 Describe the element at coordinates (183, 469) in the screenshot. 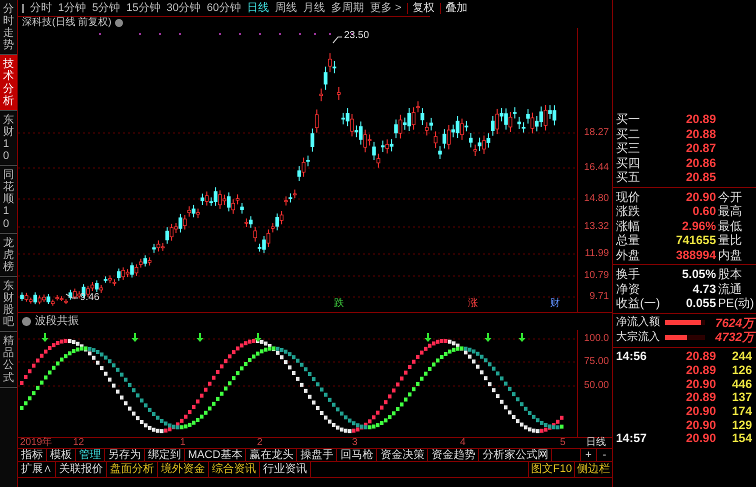

I see `bottom-tab: 境外资金` at that location.